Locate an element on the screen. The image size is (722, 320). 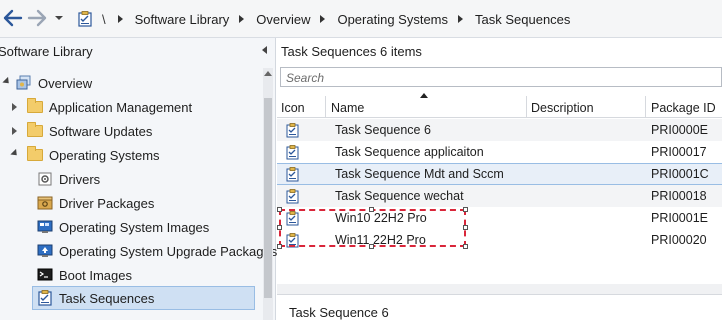
tree-item-boot-images: Boot Images is located at coordinates (84, 275).